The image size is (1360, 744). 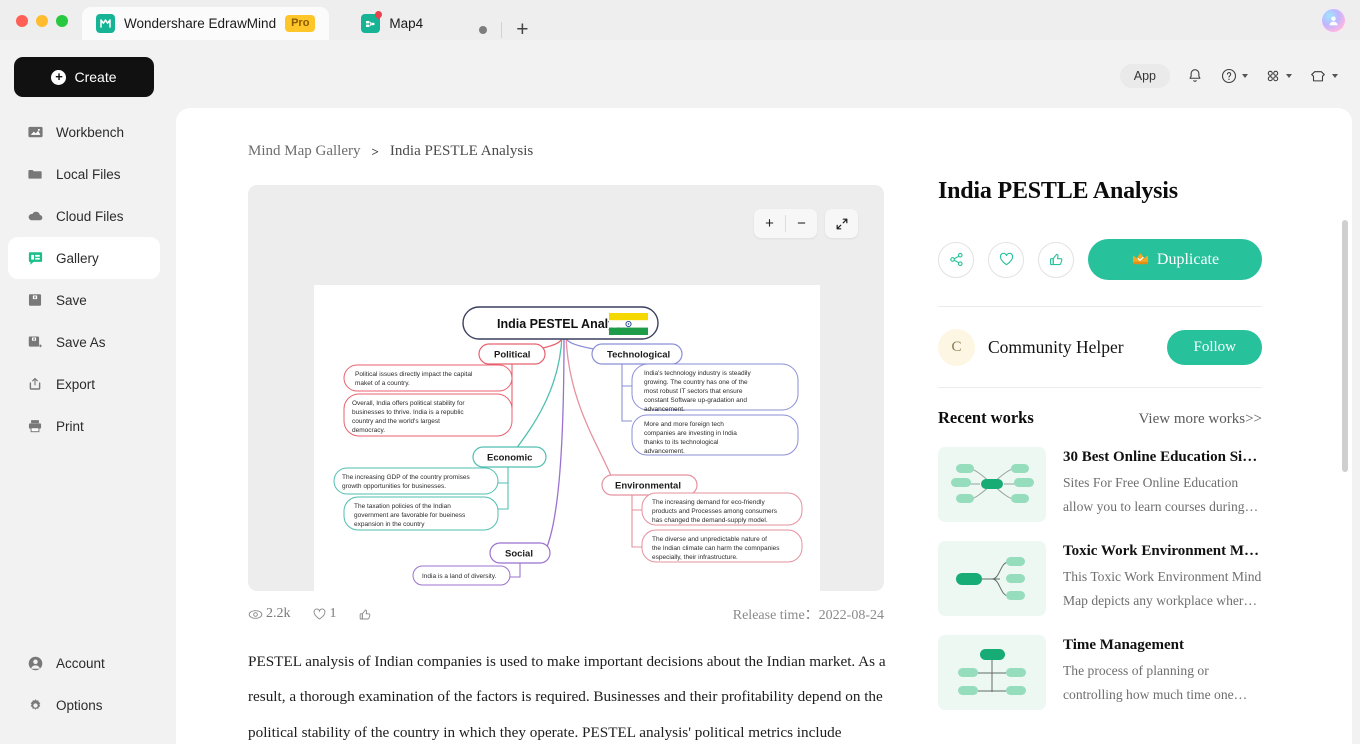 I want to click on sidebar-bottom-nav: Account Options, so click(x=84, y=684).